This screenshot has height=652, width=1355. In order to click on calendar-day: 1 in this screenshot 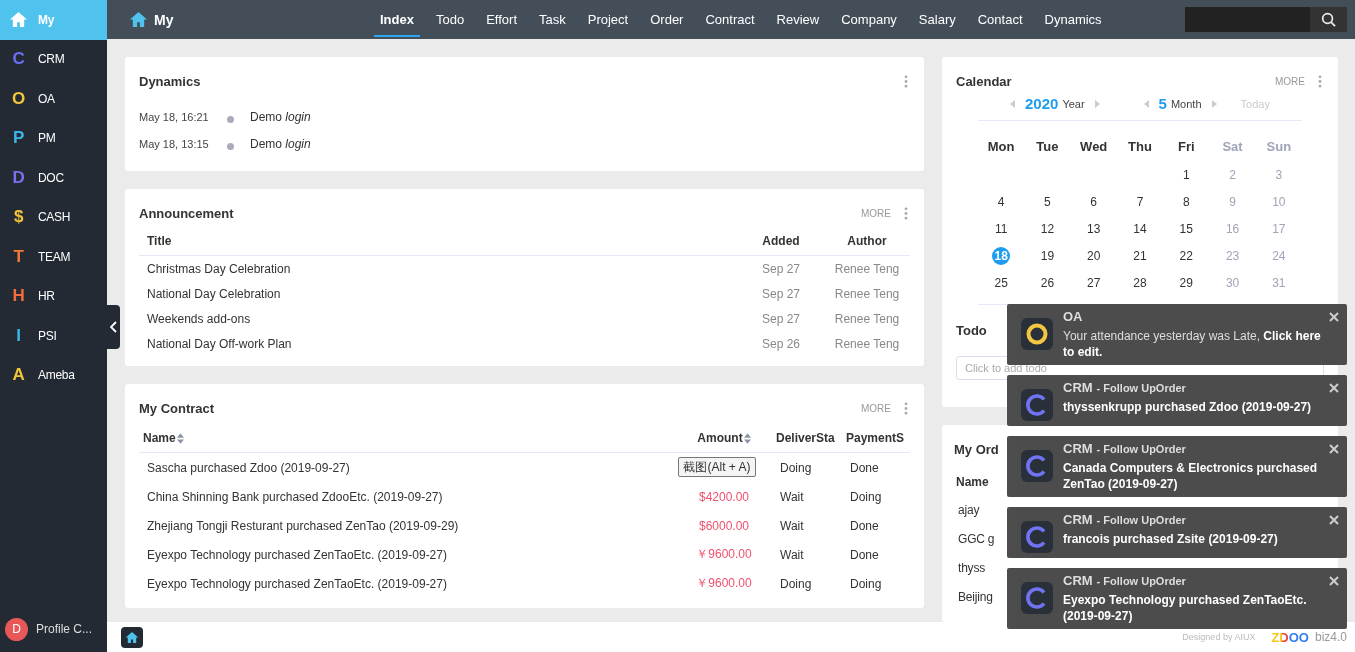, I will do `click(1186, 174)`.